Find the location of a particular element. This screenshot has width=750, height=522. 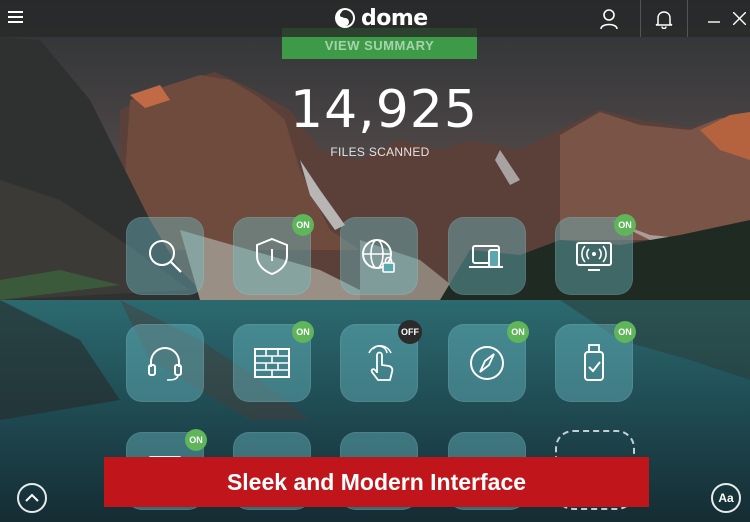

firewall-status-badge: ON is located at coordinates (303, 332).